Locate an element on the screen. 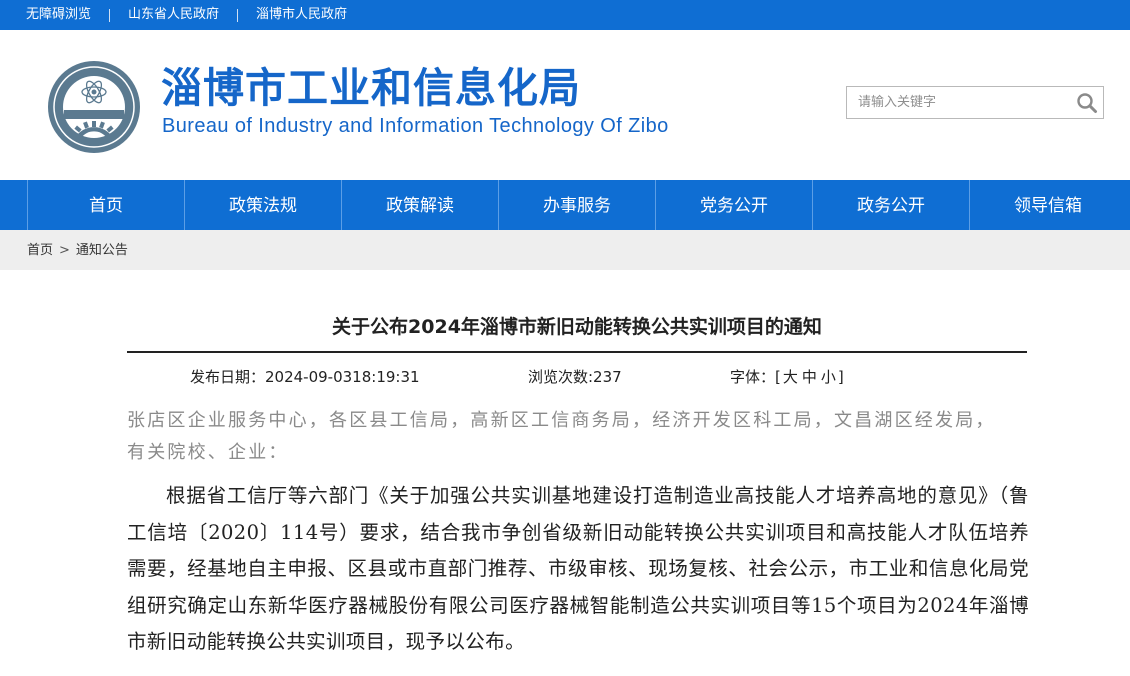 Image resolution: width=1130 pixels, height=676 pixels. search-box is located at coordinates (975, 102).